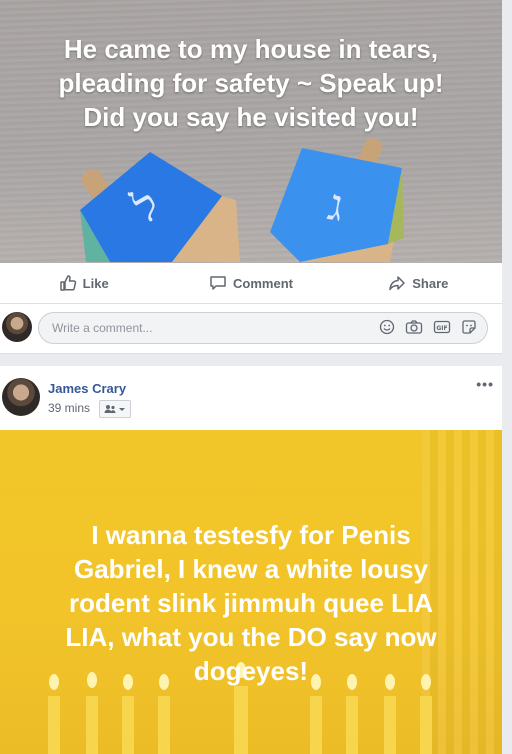 The image size is (512, 754). I want to click on audience-selector, so click(115, 409).